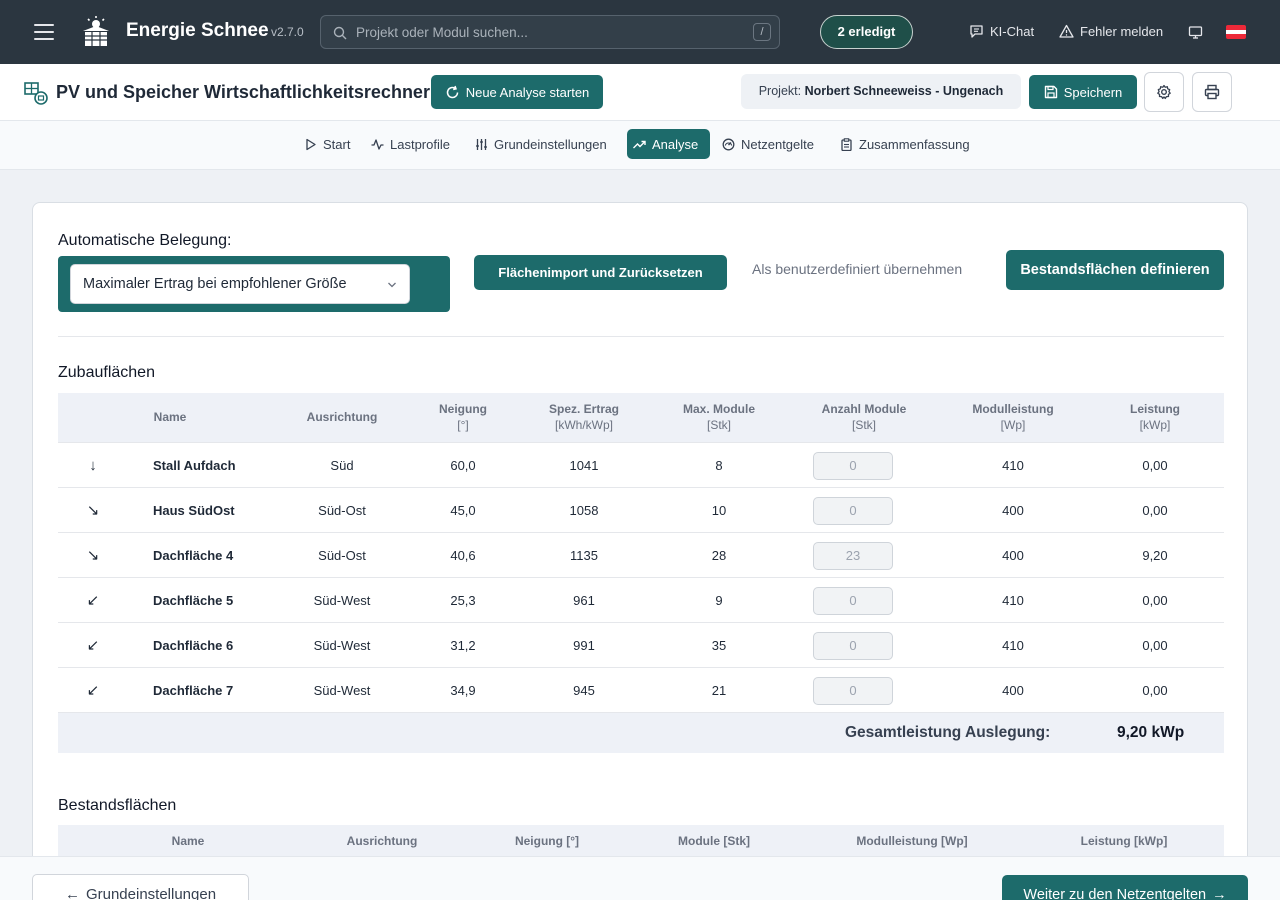  Describe the element at coordinates (287, 32) in the screenshot. I see `version-label: v2.7.0` at that location.